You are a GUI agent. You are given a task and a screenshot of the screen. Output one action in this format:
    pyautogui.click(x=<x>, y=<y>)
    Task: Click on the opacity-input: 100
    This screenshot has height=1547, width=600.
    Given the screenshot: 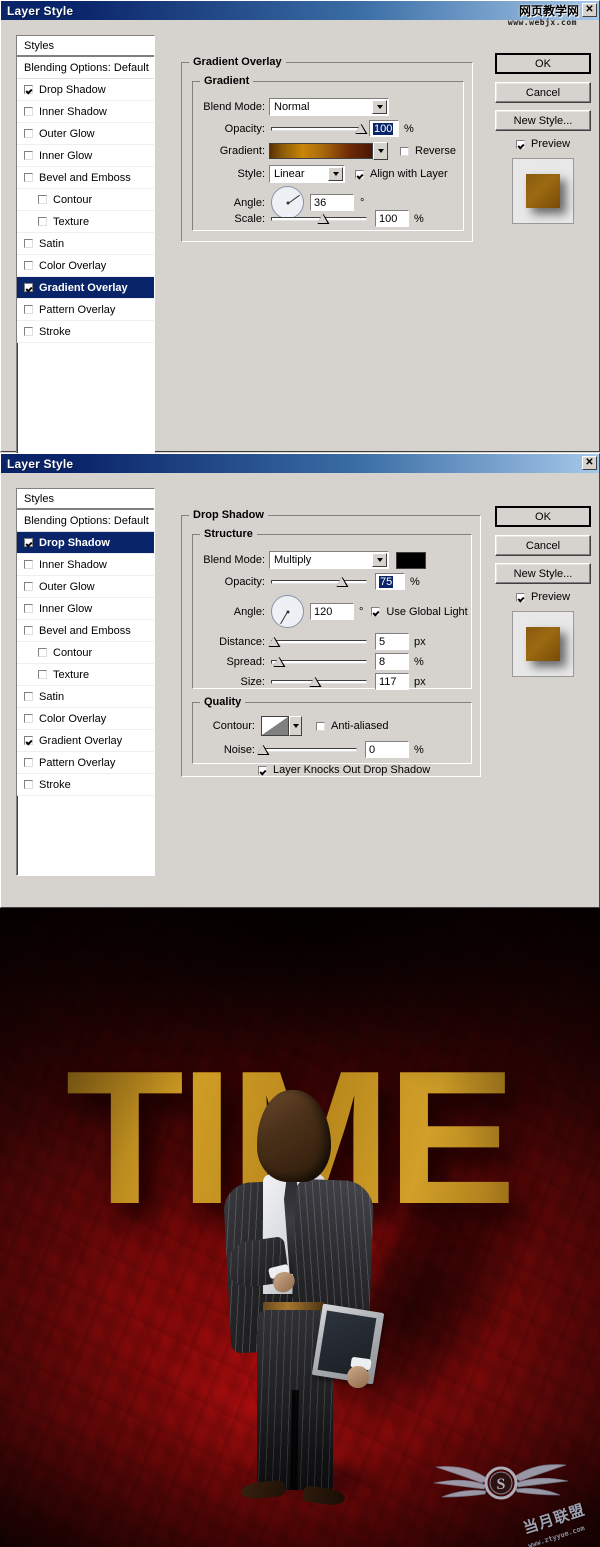 What is the action you would take?
    pyautogui.click(x=384, y=128)
    